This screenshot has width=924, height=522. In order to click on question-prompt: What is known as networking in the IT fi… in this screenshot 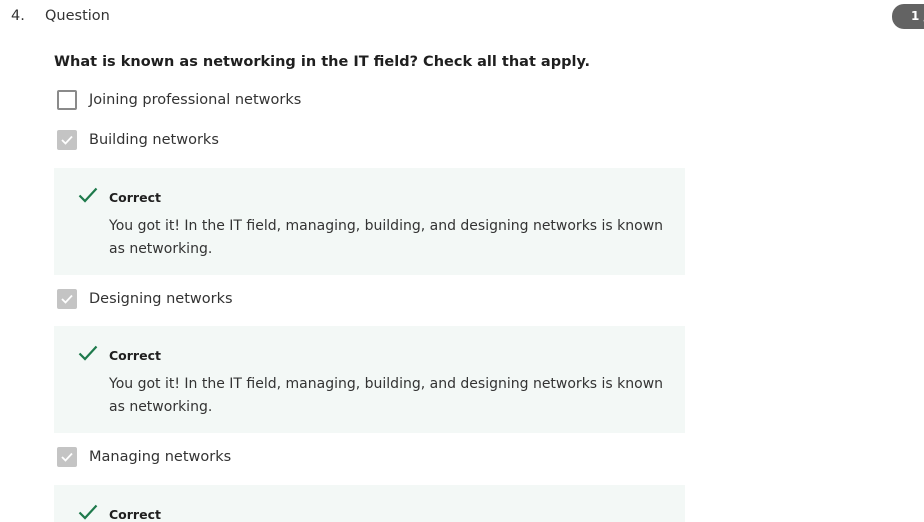, I will do `click(322, 62)`.